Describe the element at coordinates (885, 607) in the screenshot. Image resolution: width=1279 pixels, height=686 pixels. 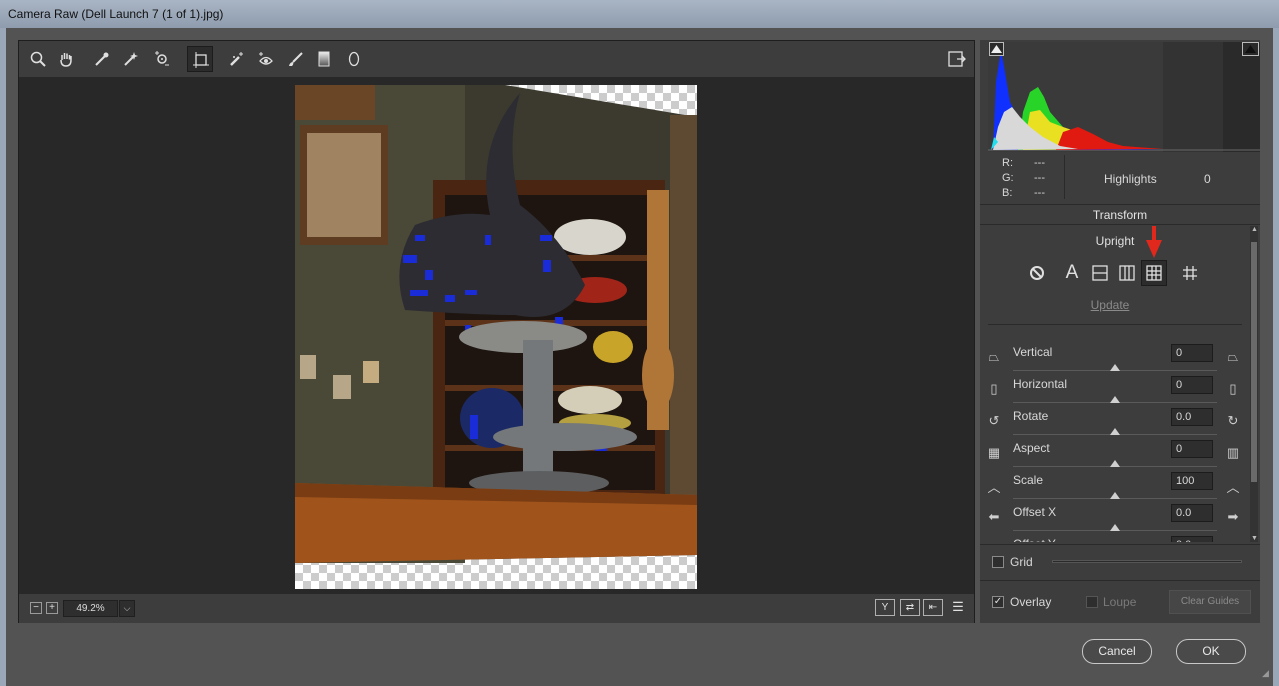
I see `before-after-view-button: Y` at that location.